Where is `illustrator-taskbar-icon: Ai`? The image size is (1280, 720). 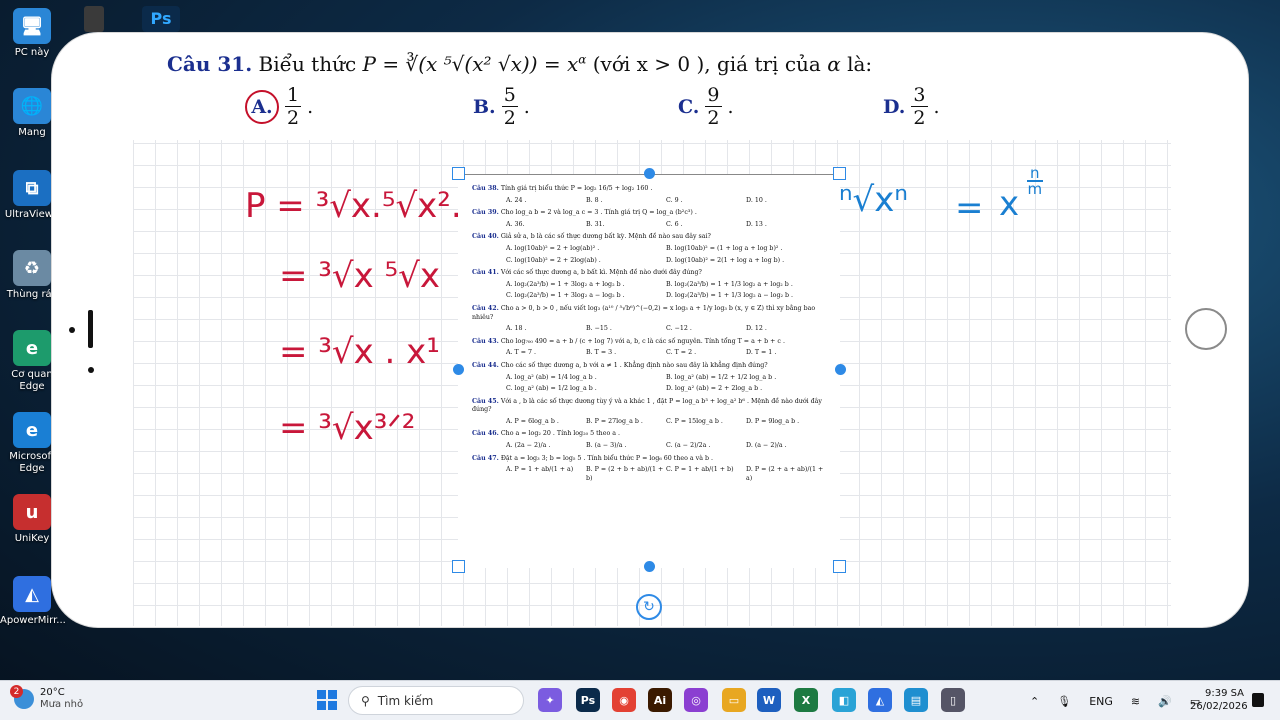 illustrator-taskbar-icon: Ai is located at coordinates (660, 700).